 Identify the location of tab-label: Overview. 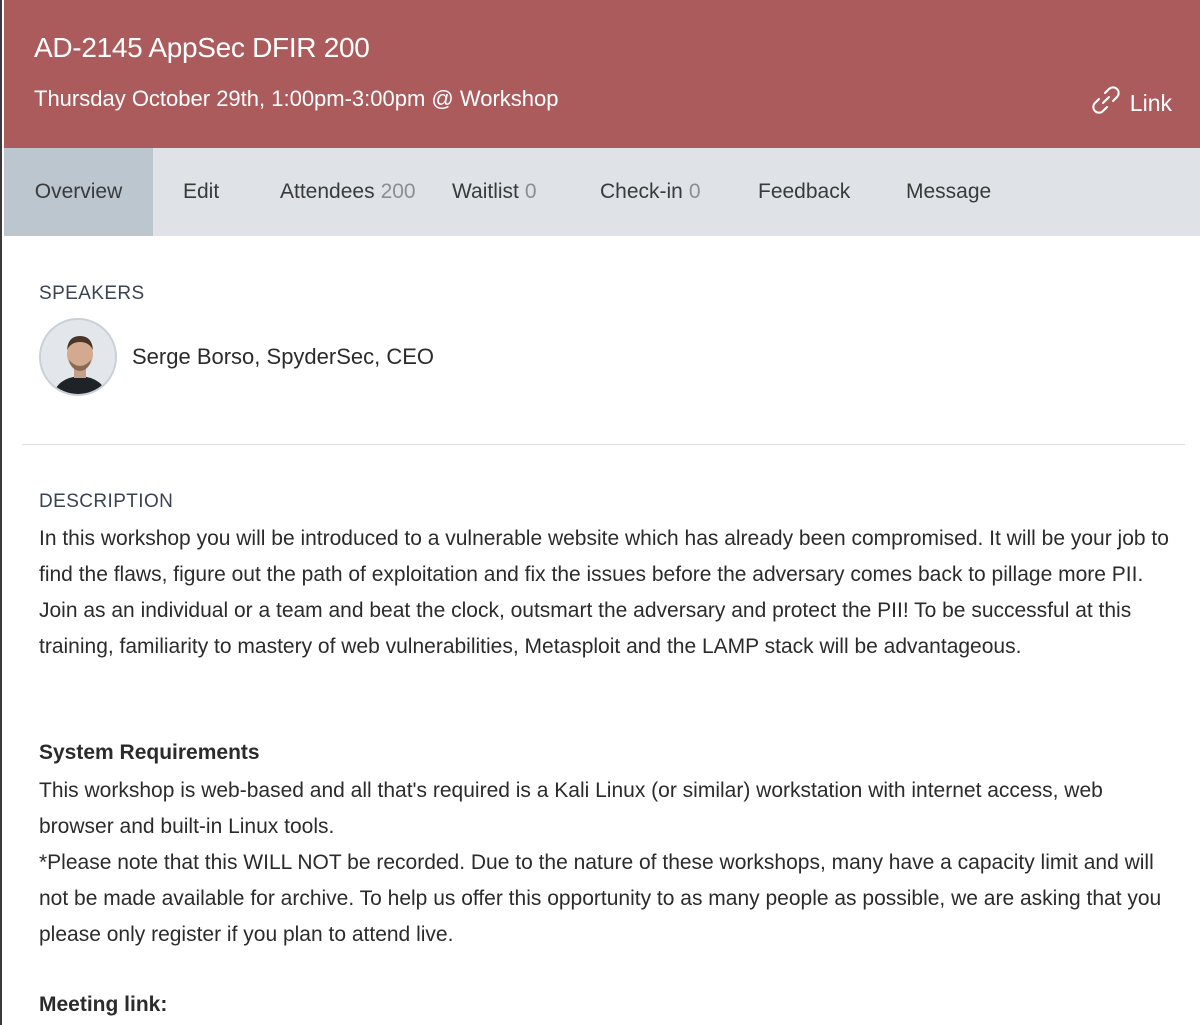
(78, 191).